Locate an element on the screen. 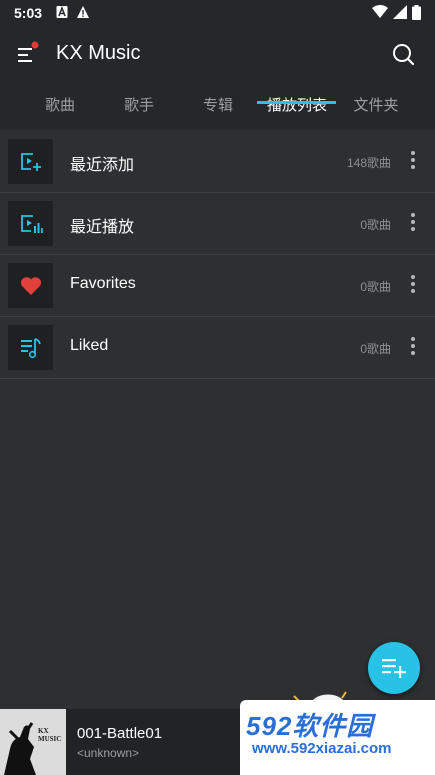 This screenshot has width=435, height=775. tab-bar: 歌曲 歌手 专辑 播放列表 文件夹 is located at coordinates (217, 108).